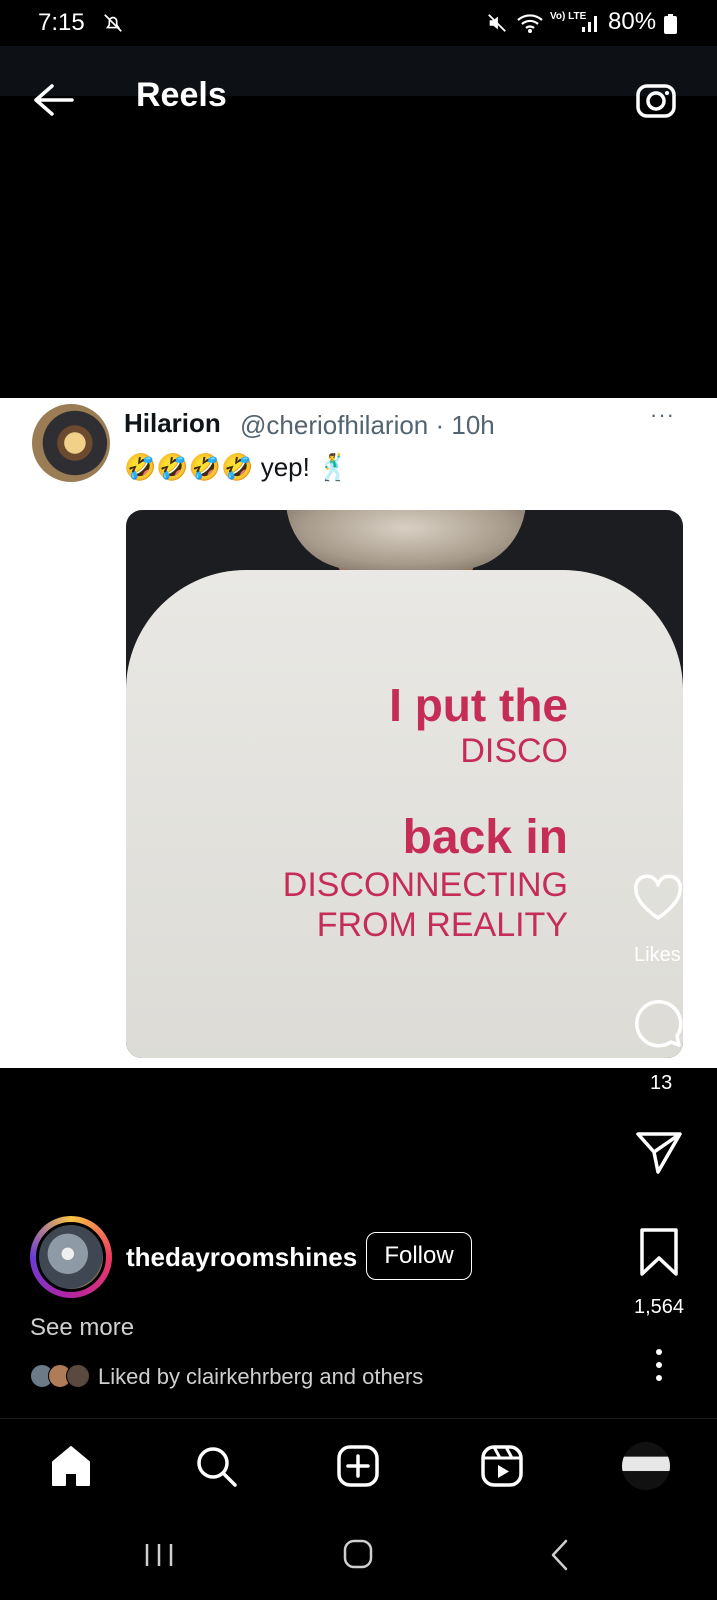 The height and width of the screenshot is (1600, 717). I want to click on back-arrow-icon, so click(53, 100).